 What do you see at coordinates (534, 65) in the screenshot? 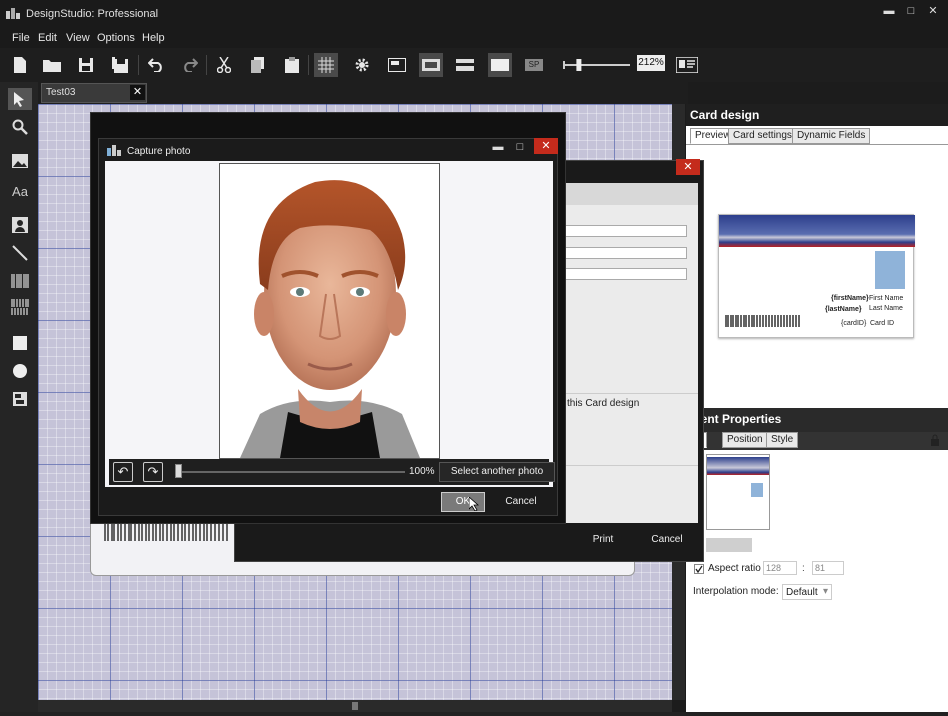
I see `sp-icon: SP` at bounding box center [534, 65].